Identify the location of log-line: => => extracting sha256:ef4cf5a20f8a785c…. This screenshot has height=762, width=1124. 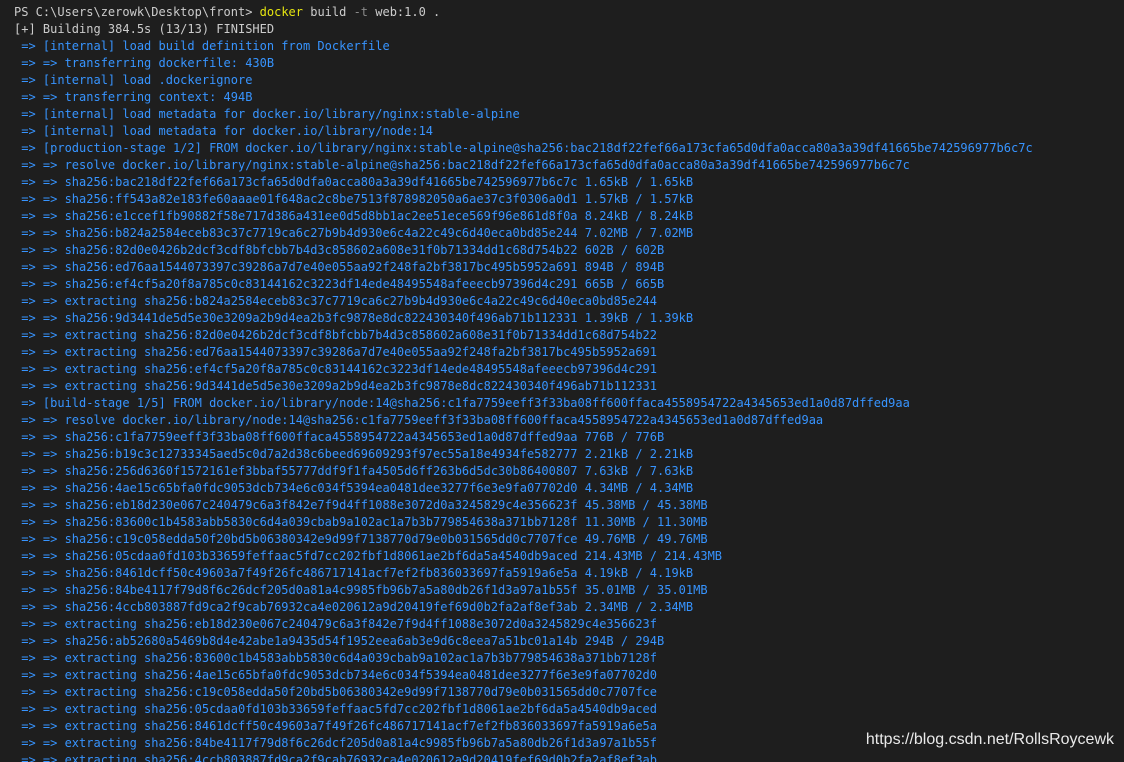
(335, 369).